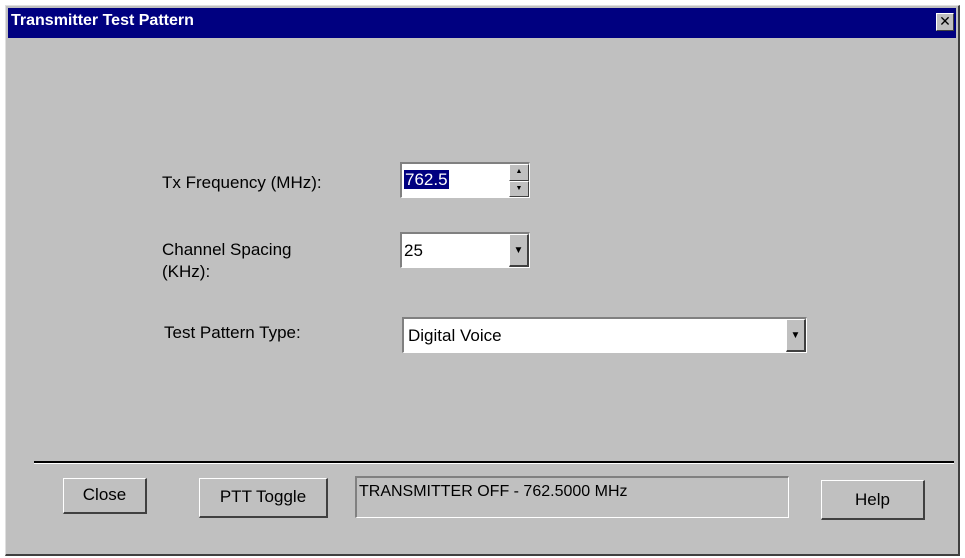 The image size is (965, 558). I want to click on tx-frequency-label: Tx Frequency (MHz):, so click(242, 182).